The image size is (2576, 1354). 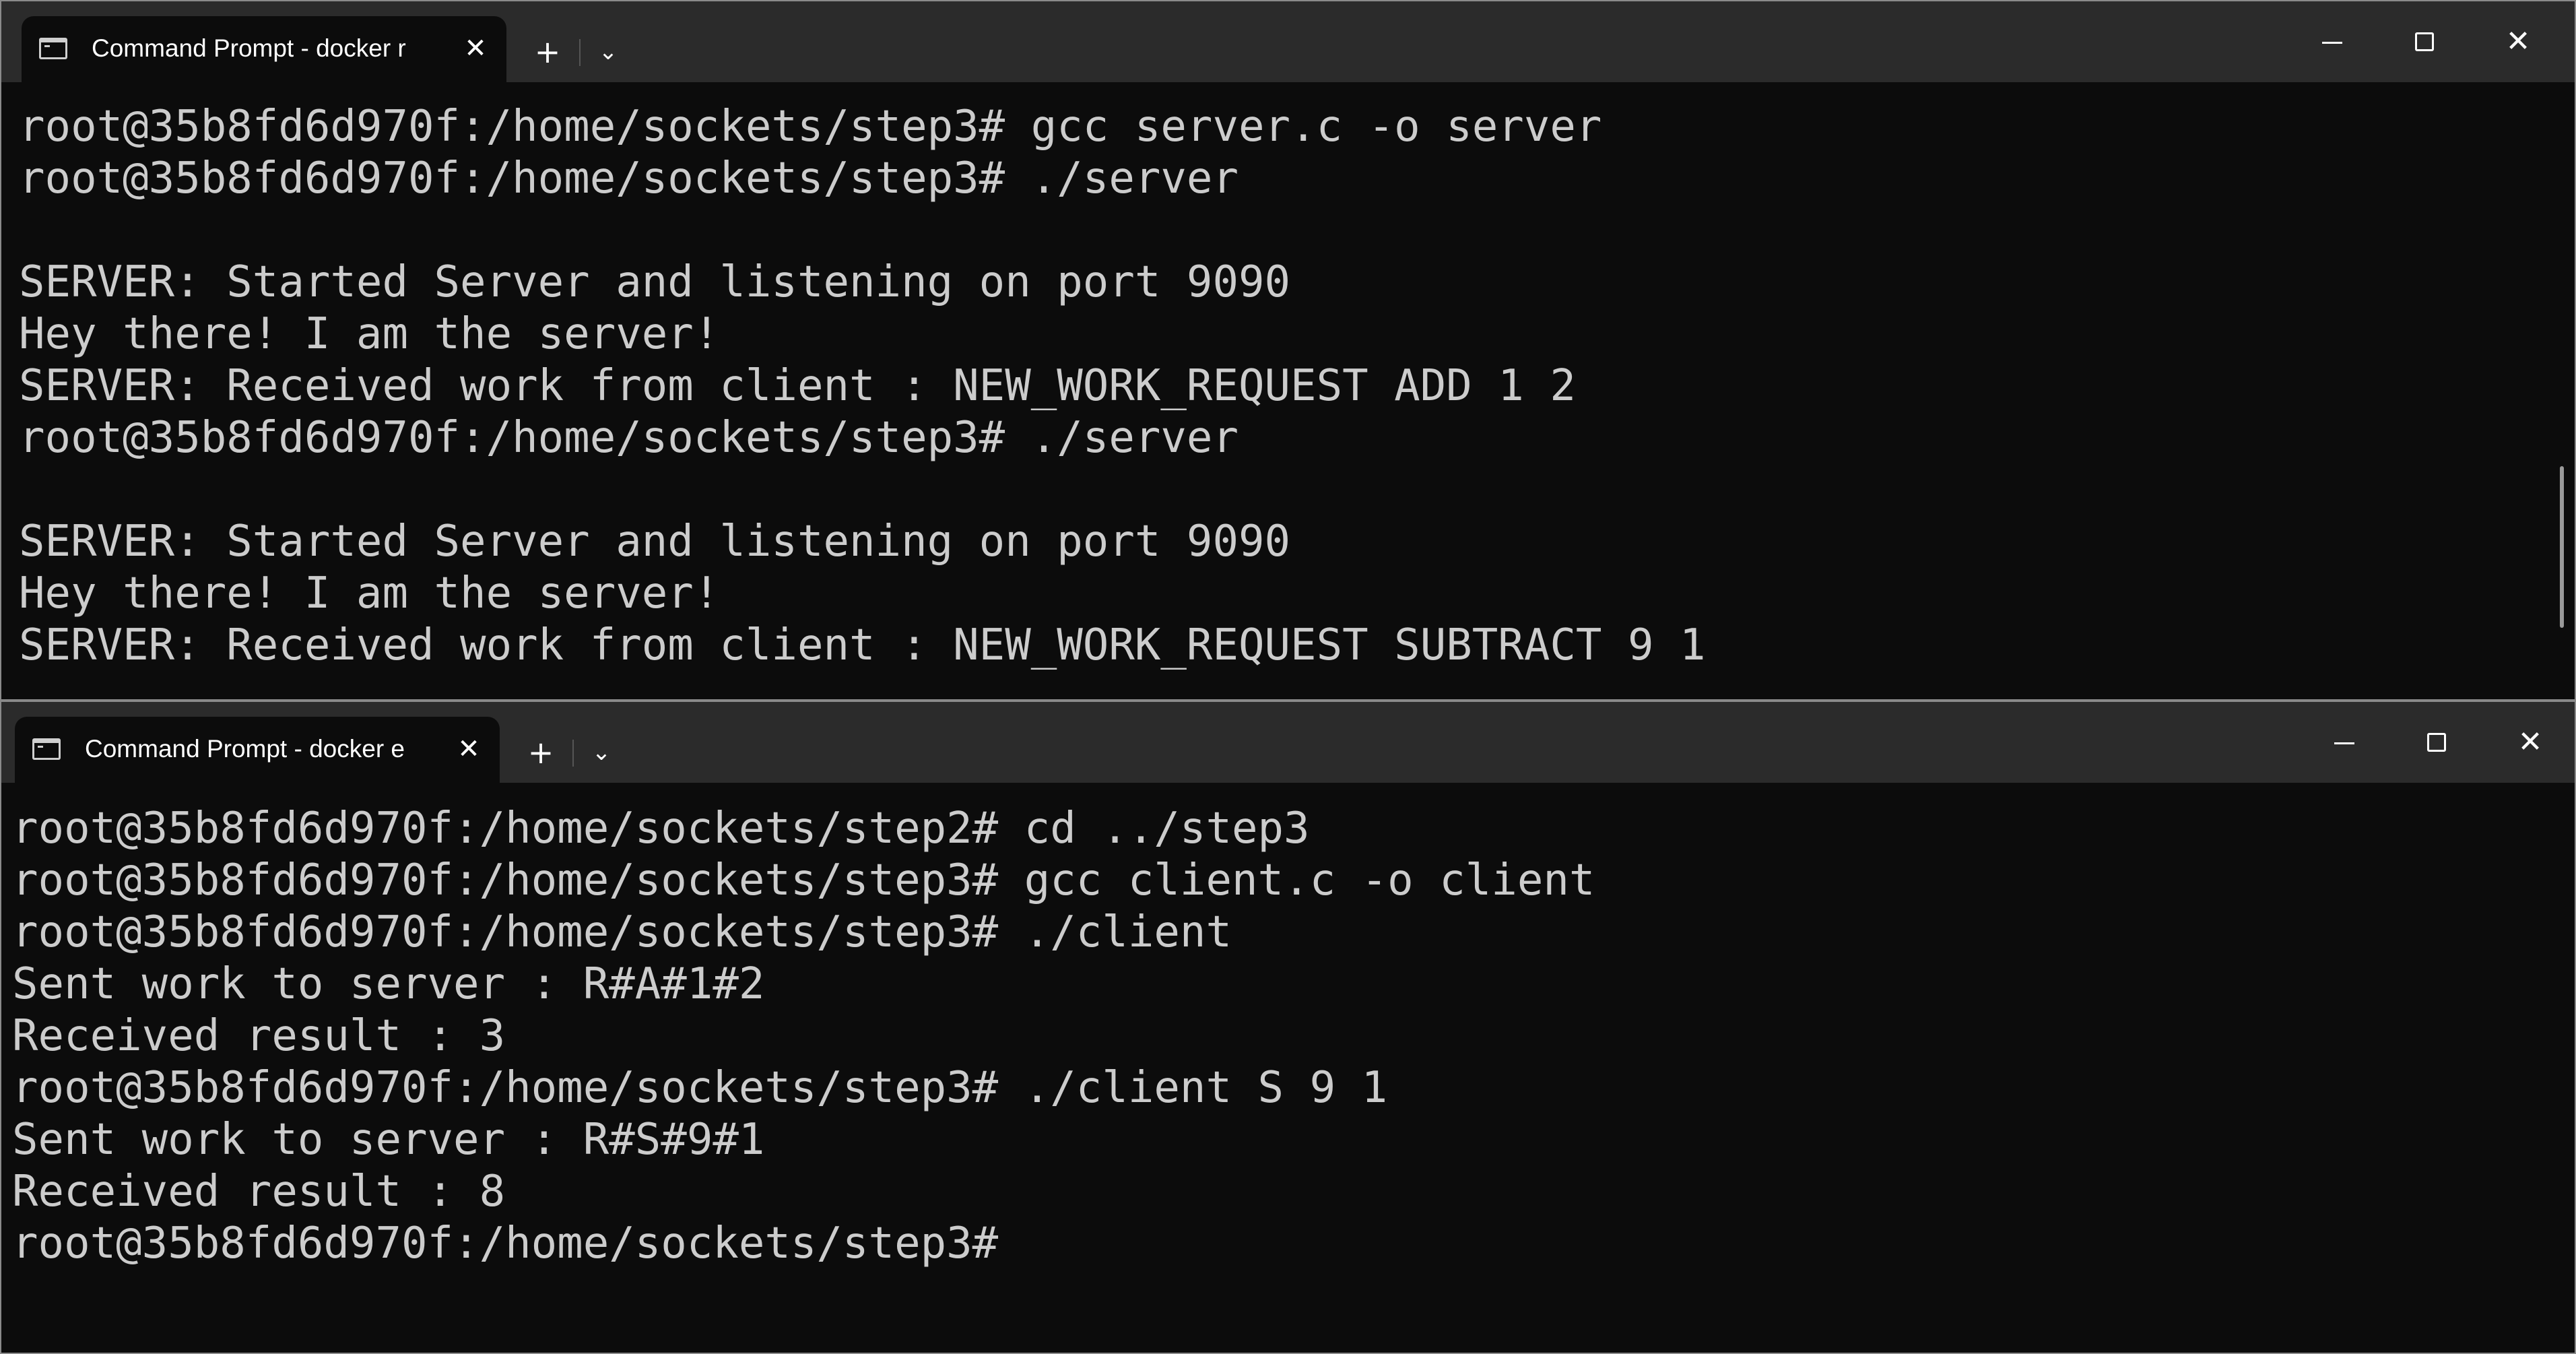 I want to click on terminal-line: Sent work to server : R#A#1#2, so click(x=388, y=984).